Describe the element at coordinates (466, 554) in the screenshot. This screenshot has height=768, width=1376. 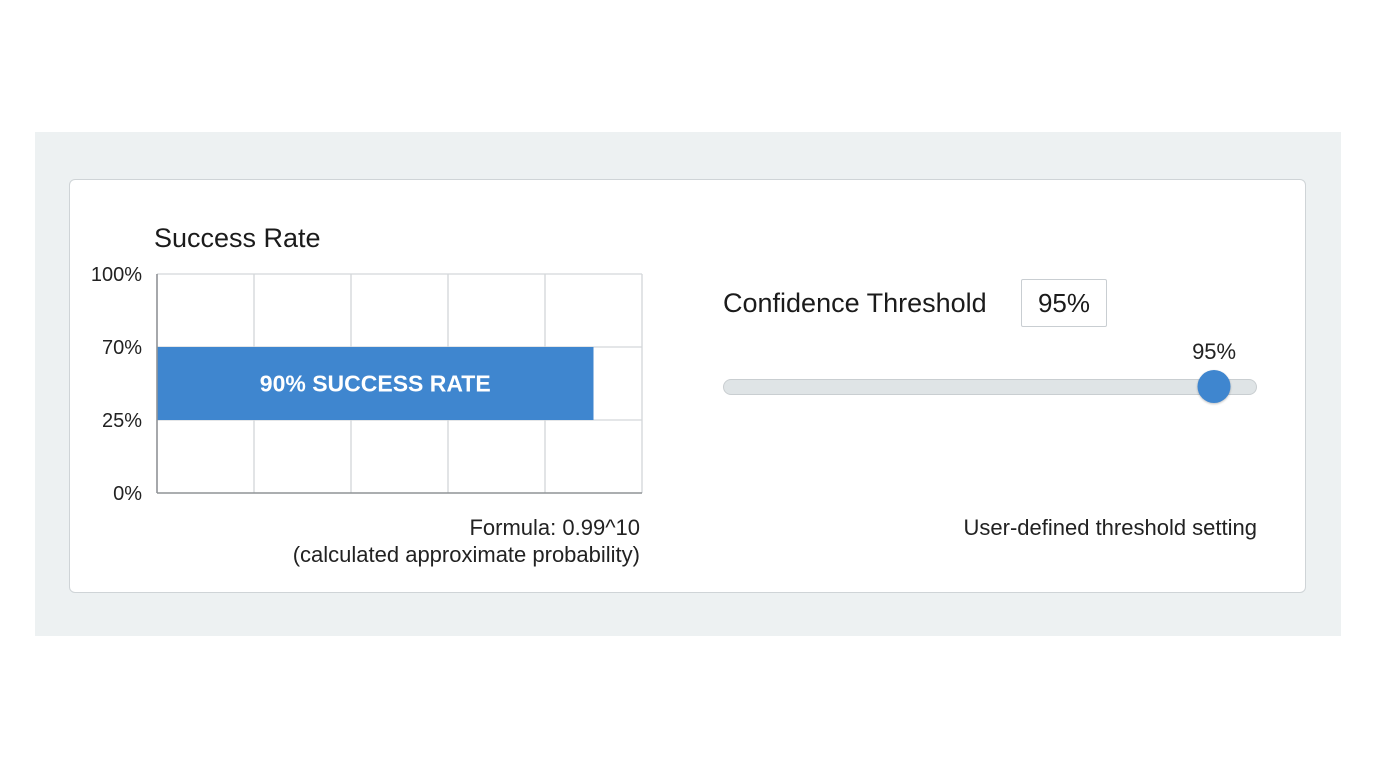
I see `formula-caption: (calculated approximate probability)` at that location.